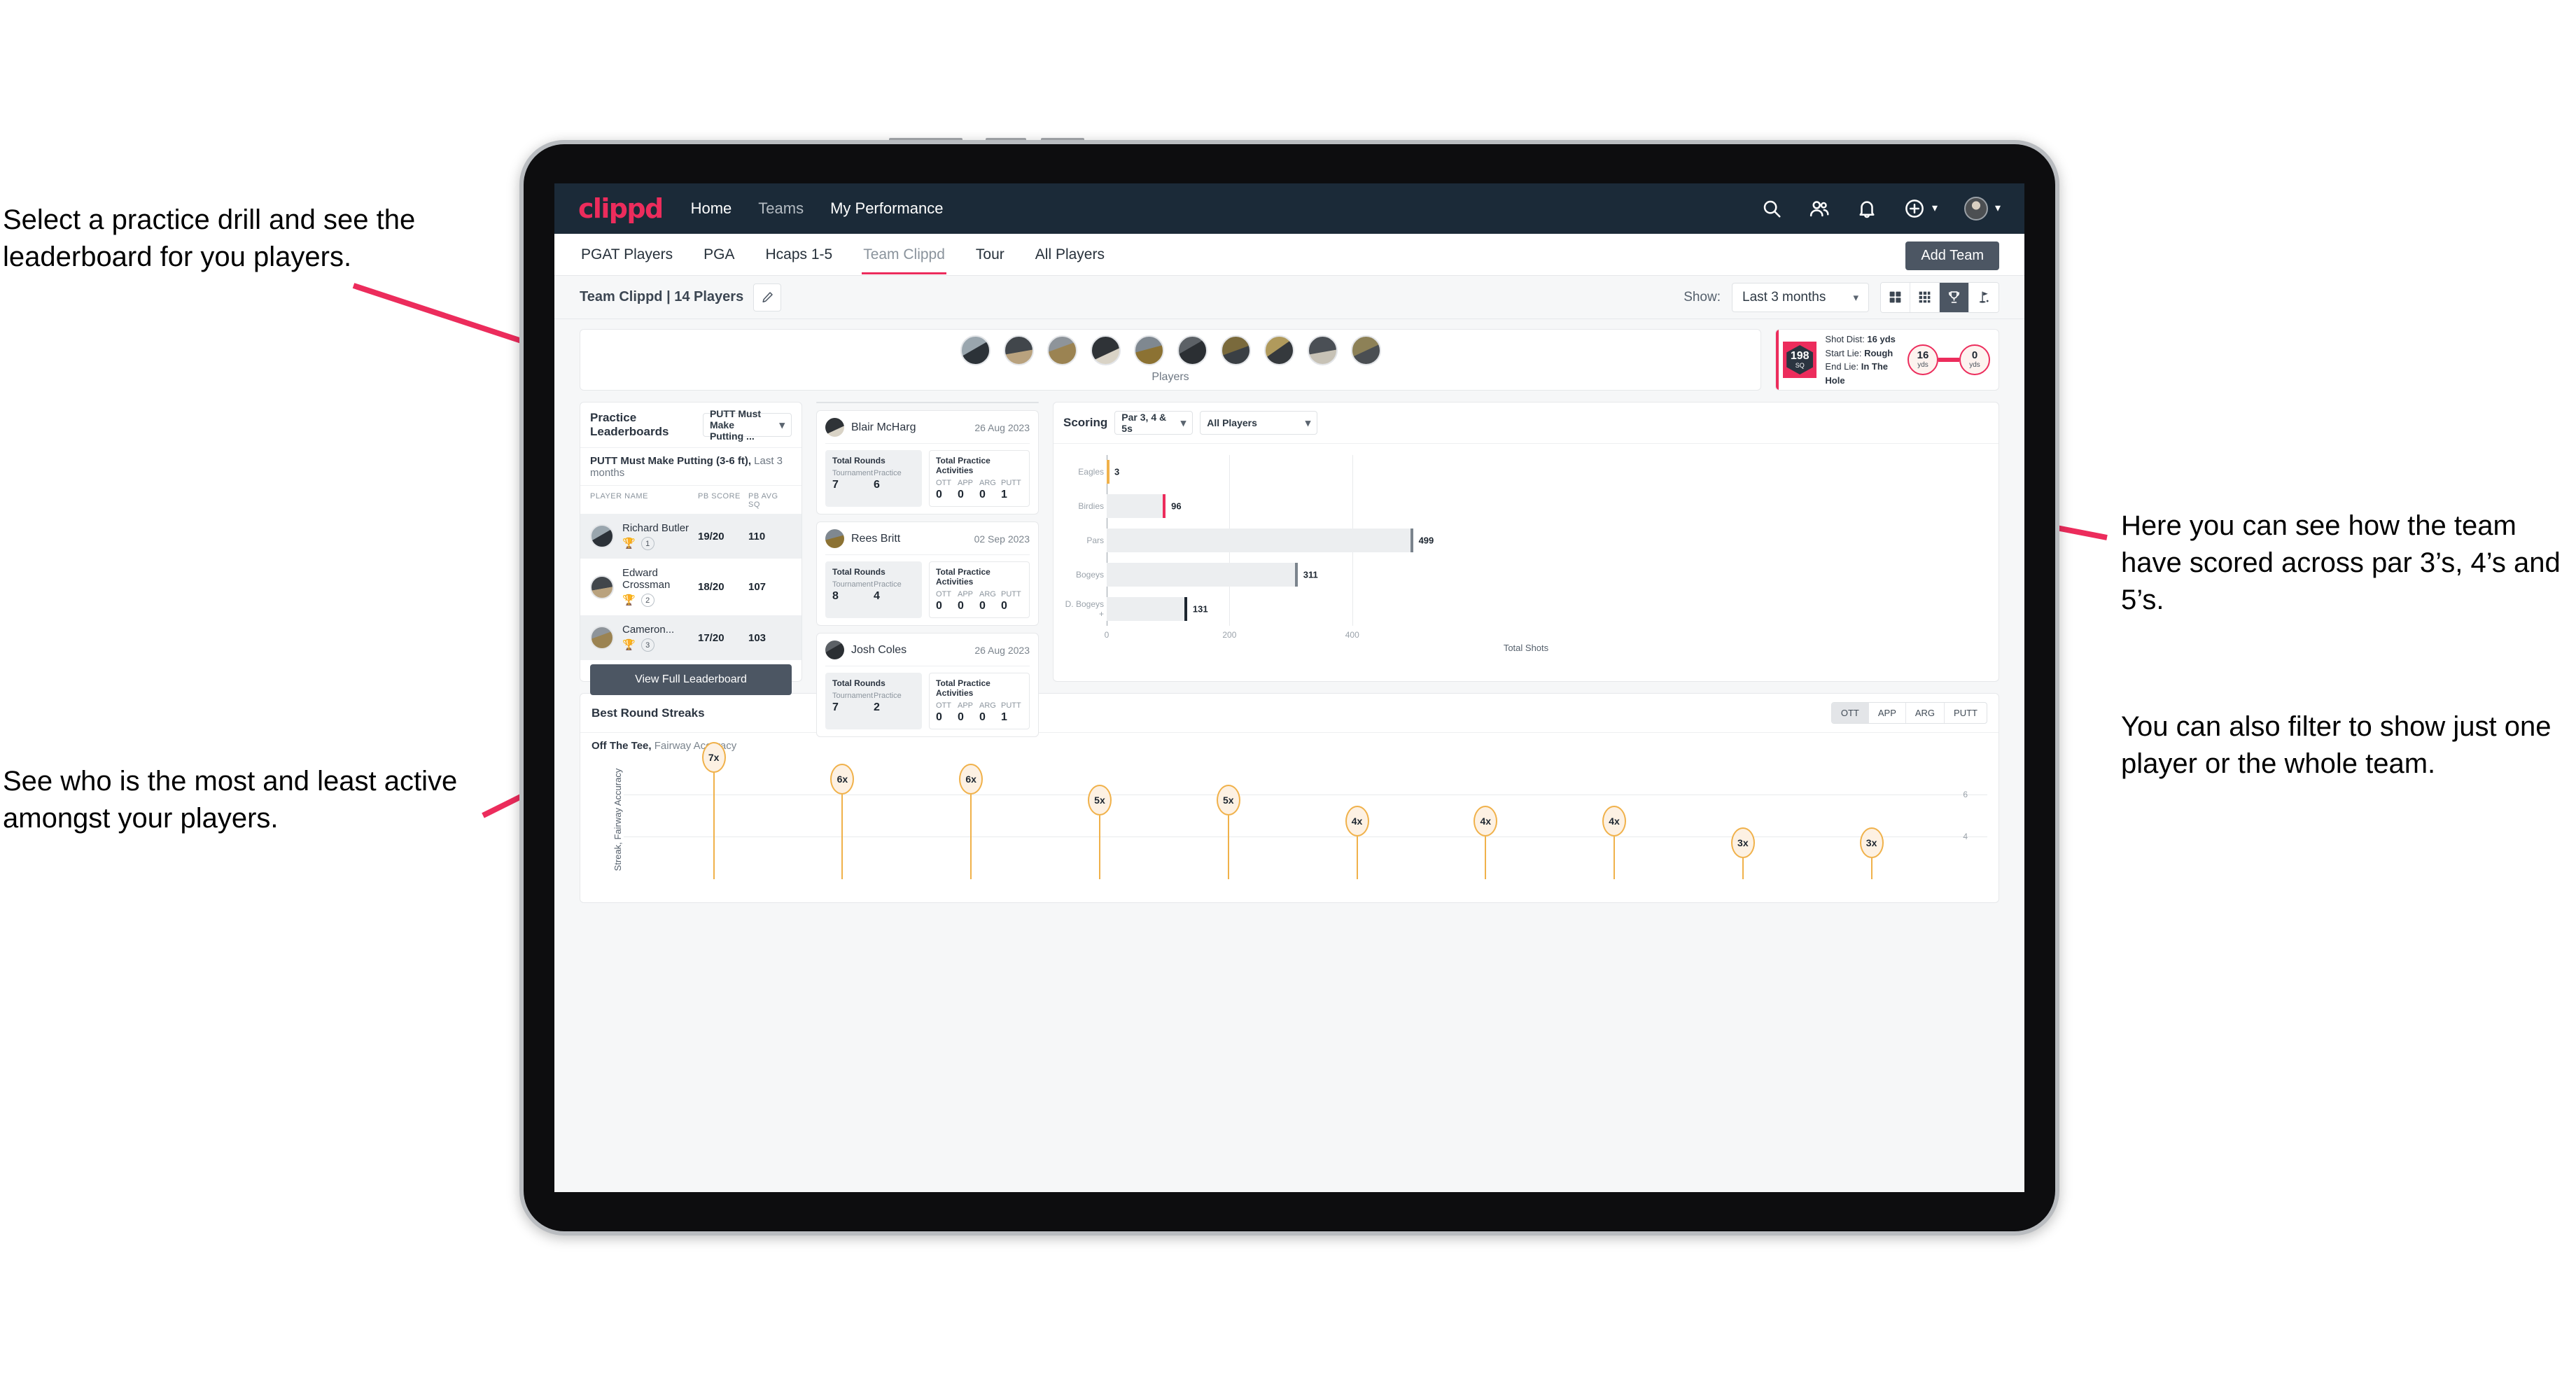 The height and width of the screenshot is (1386, 2576). Describe the element at coordinates (990, 712) in the screenshot. I see `arg-stat: ARG 0` at that location.